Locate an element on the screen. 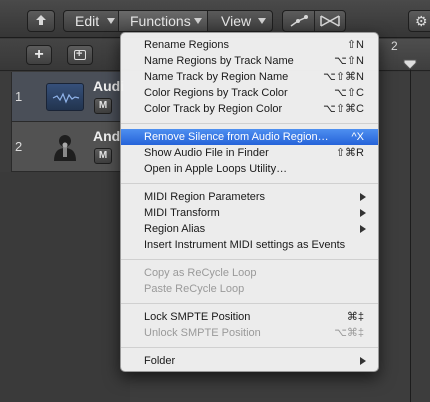 The width and height of the screenshot is (430, 402). menu-item-label: Name Regions by Track Name is located at coordinates (219, 61).